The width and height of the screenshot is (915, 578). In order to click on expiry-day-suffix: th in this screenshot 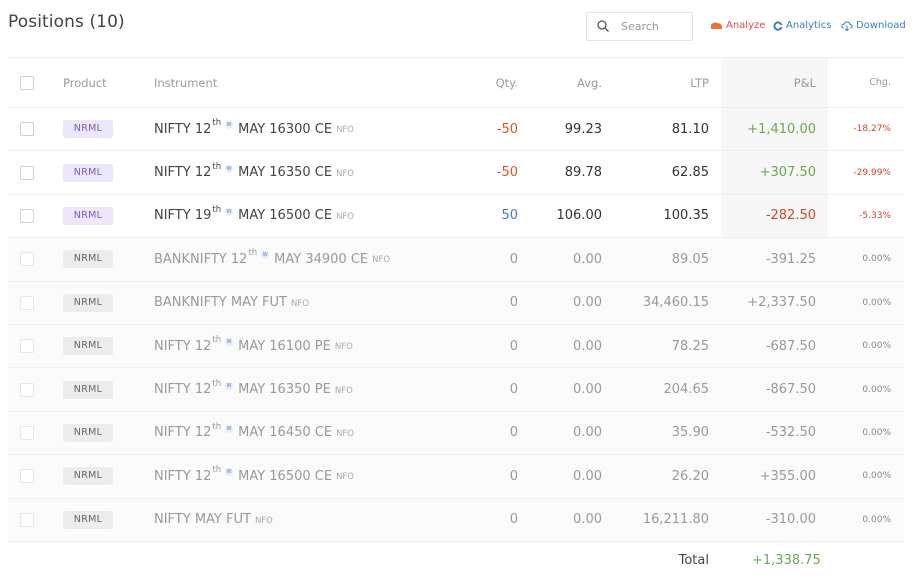, I will do `click(217, 209)`.